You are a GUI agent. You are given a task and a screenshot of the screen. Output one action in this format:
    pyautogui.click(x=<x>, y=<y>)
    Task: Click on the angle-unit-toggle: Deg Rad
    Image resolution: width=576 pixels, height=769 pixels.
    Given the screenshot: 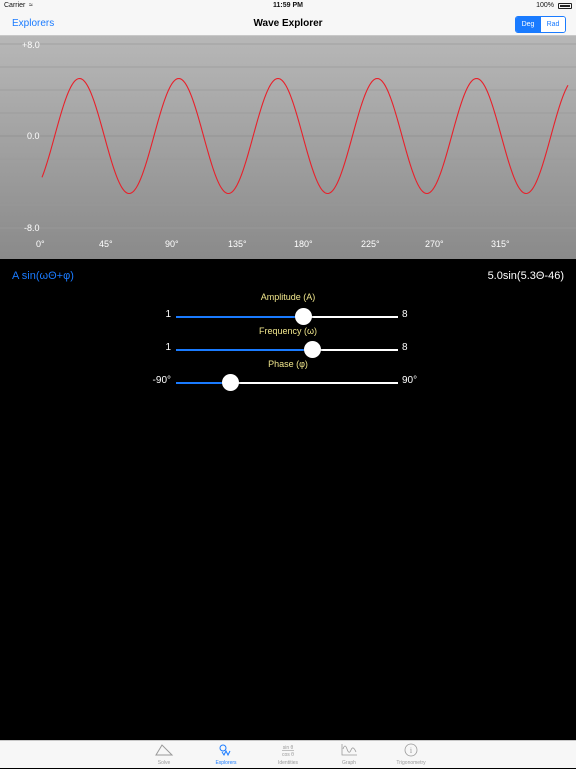 What is the action you would take?
    pyautogui.click(x=540, y=24)
    